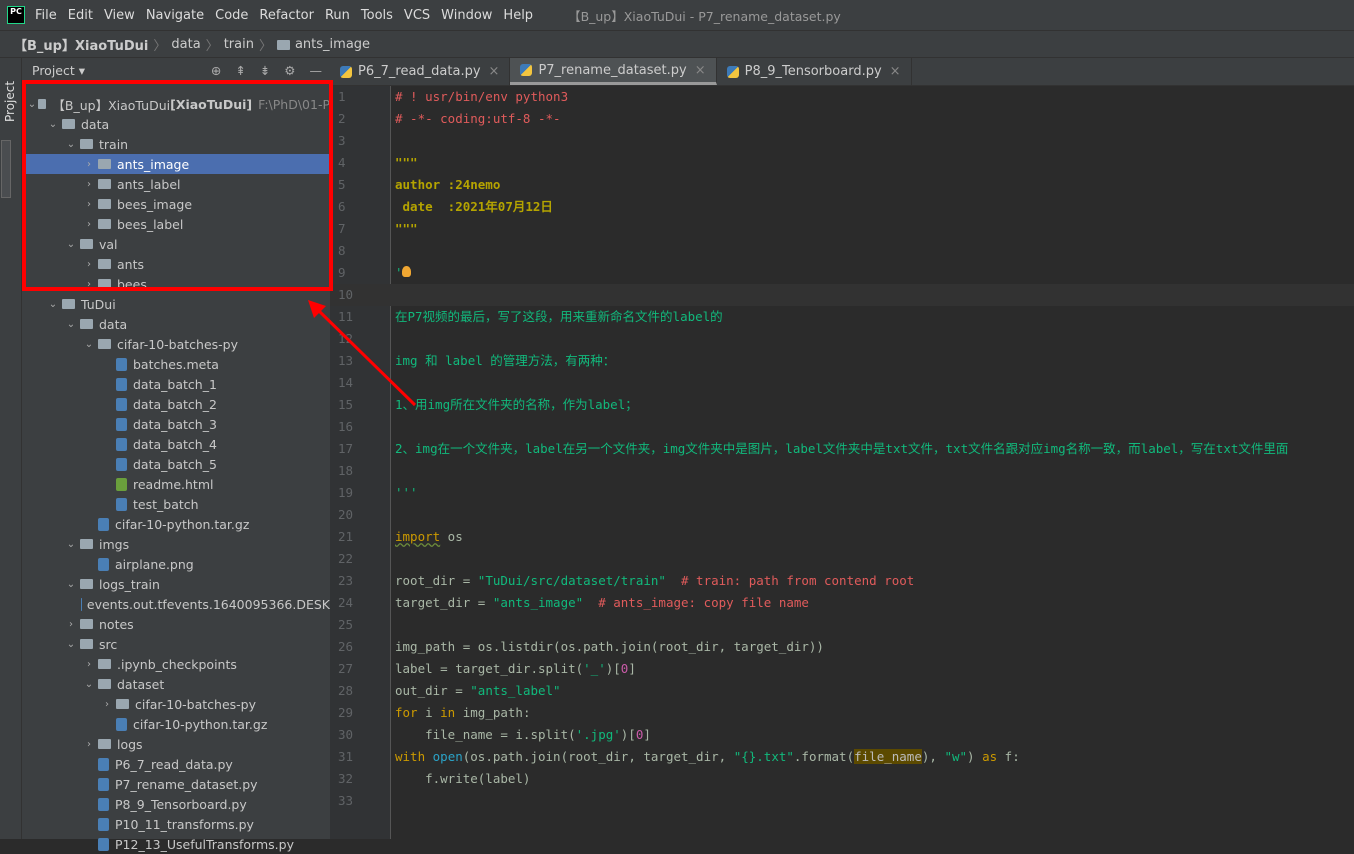 Image resolution: width=1354 pixels, height=854 pixels. Describe the element at coordinates (119, 15) in the screenshot. I see `menu-view: View` at that location.